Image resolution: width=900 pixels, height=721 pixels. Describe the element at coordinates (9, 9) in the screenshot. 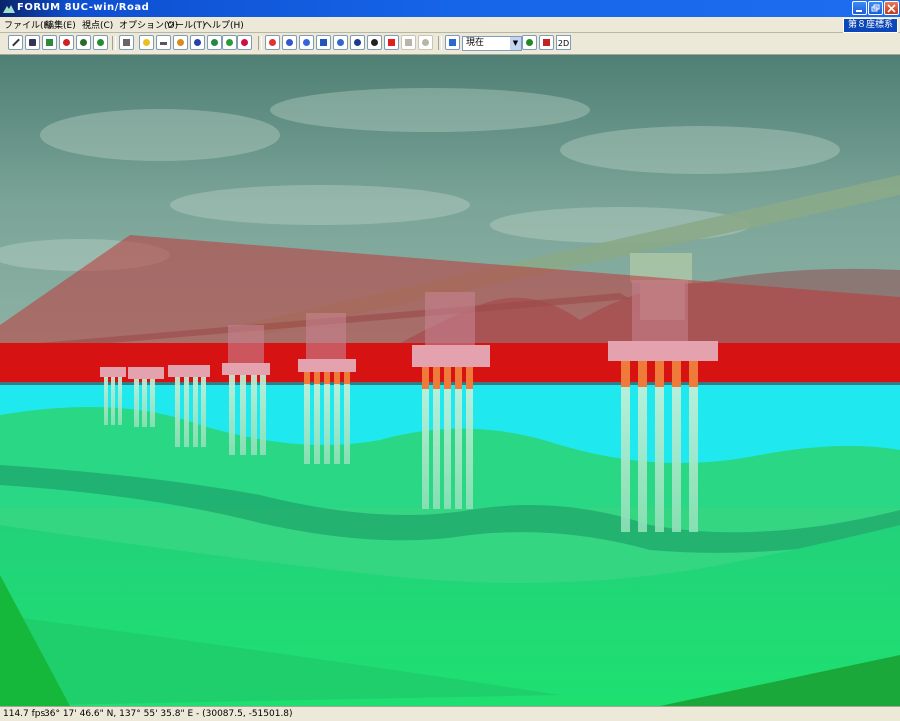

I see `app-logo-icon` at that location.